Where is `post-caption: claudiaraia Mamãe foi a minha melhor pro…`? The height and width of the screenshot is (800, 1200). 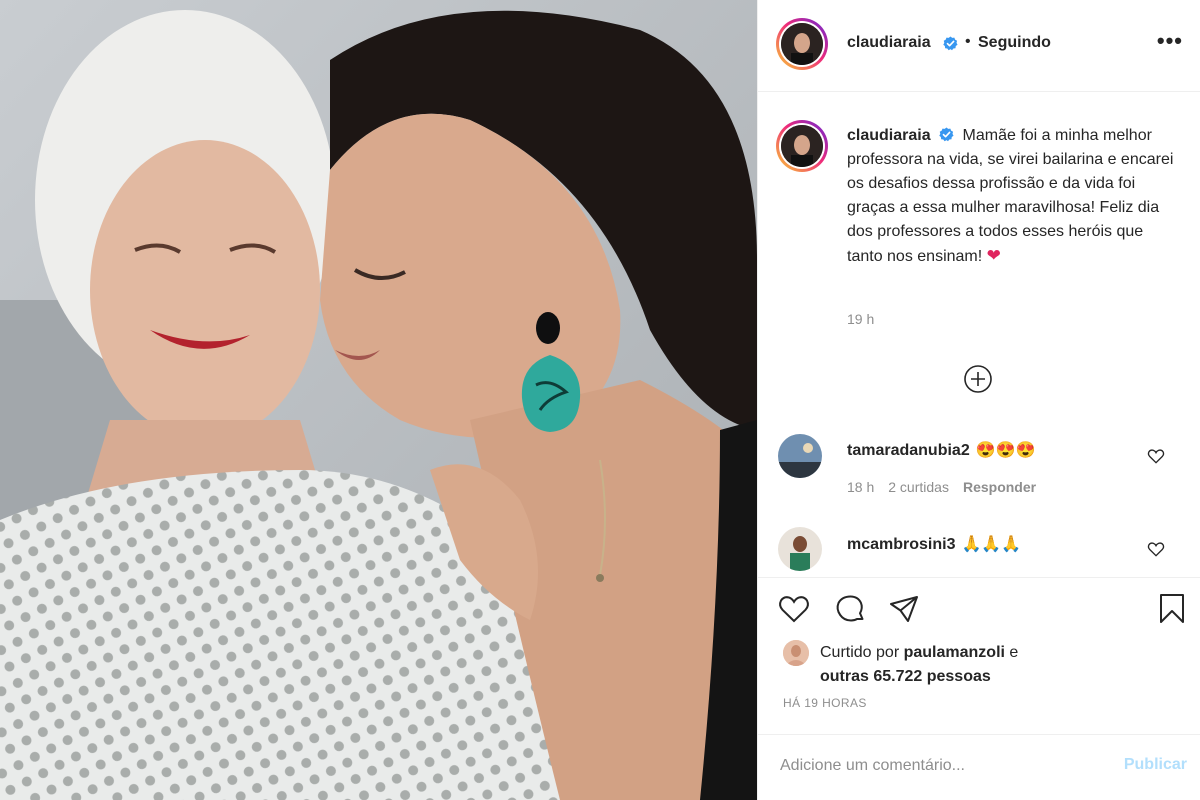
post-caption: claudiaraia Mamãe foi a minha melhor pro… is located at coordinates (1012, 196).